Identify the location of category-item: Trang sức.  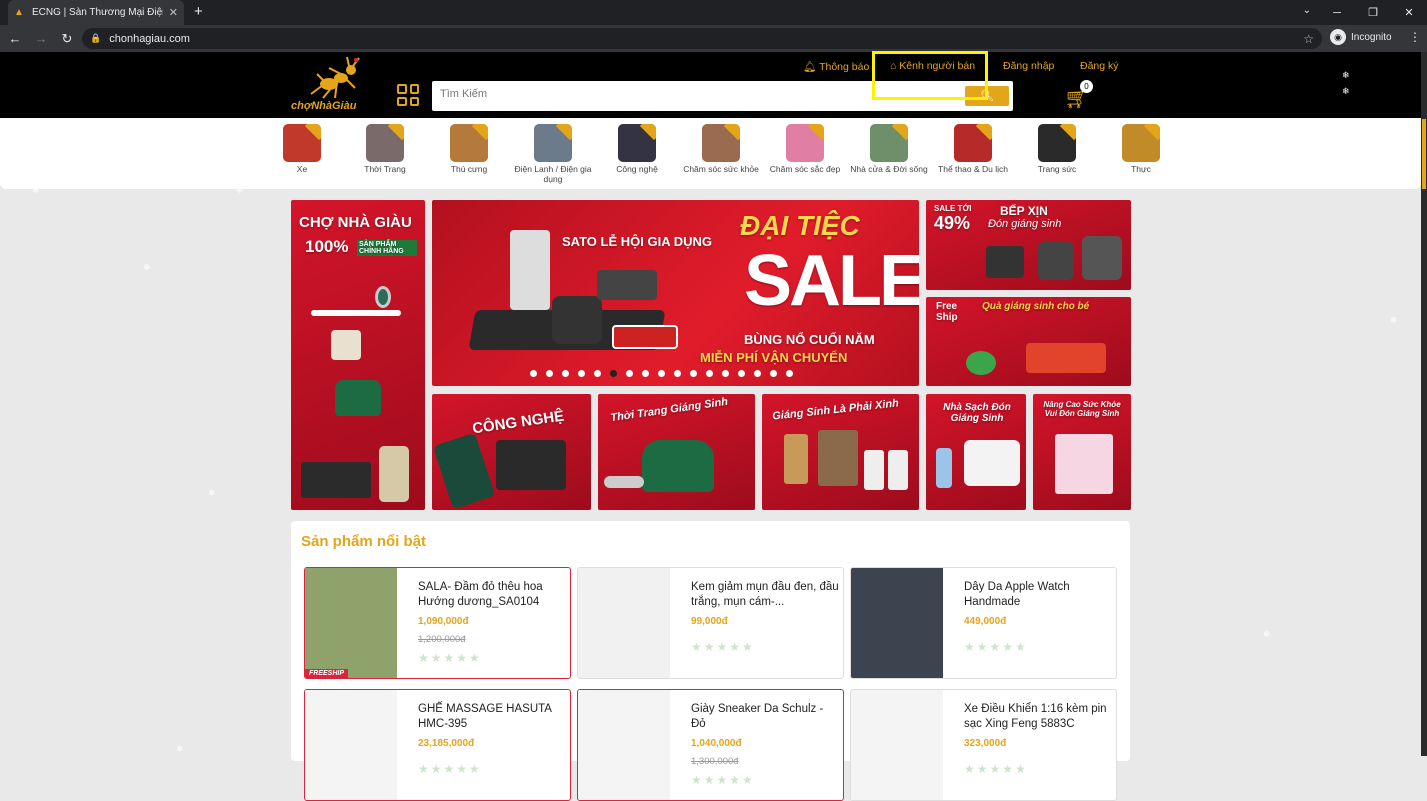
(1057, 149).